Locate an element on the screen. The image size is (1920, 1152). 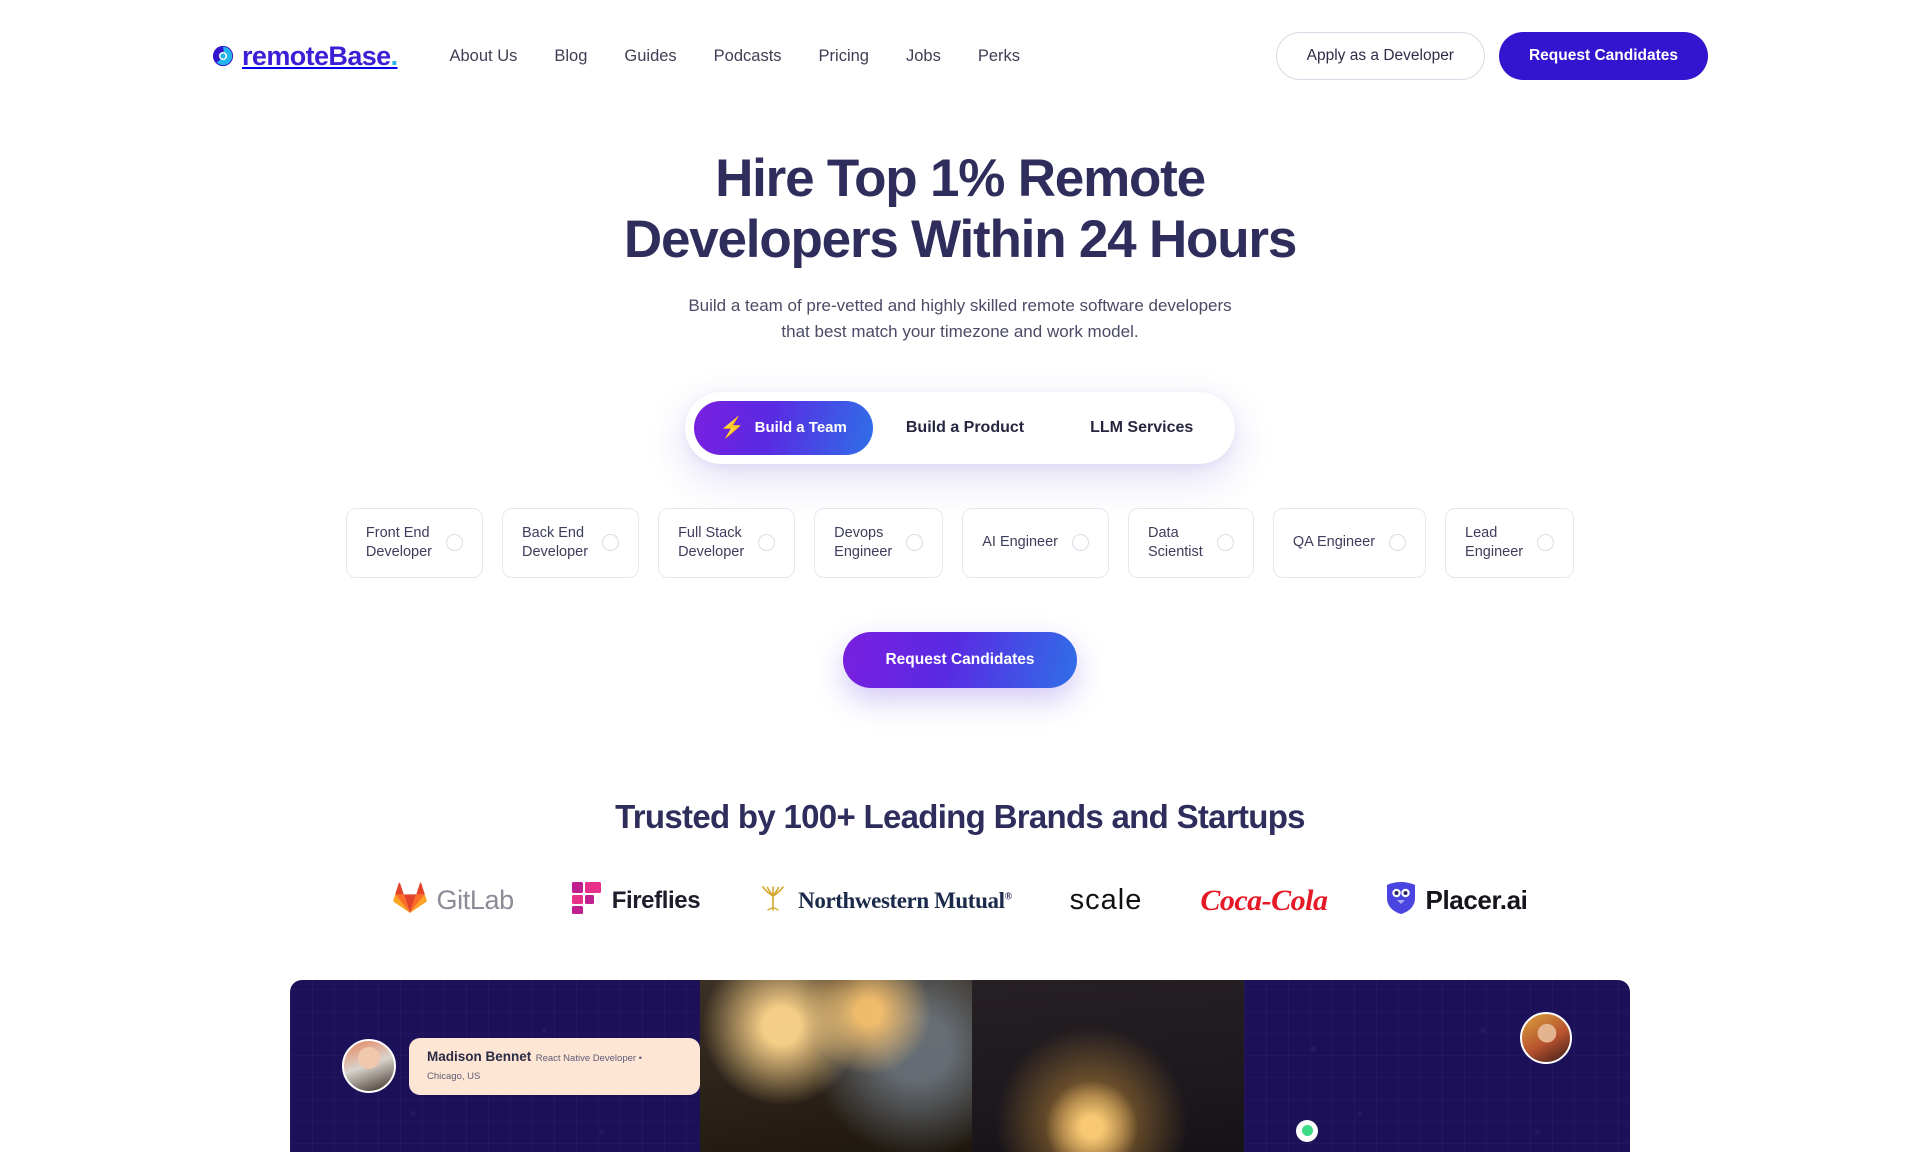
role-chip-lead-engineer: Lead Engineer is located at coordinates (1510, 542).